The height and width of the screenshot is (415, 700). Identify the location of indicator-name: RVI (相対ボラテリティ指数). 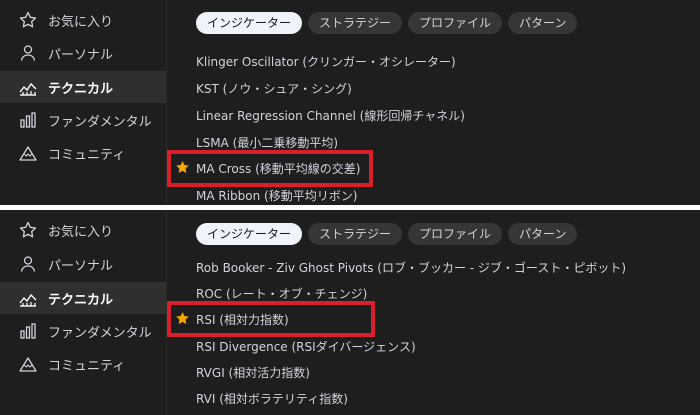
(272, 398).